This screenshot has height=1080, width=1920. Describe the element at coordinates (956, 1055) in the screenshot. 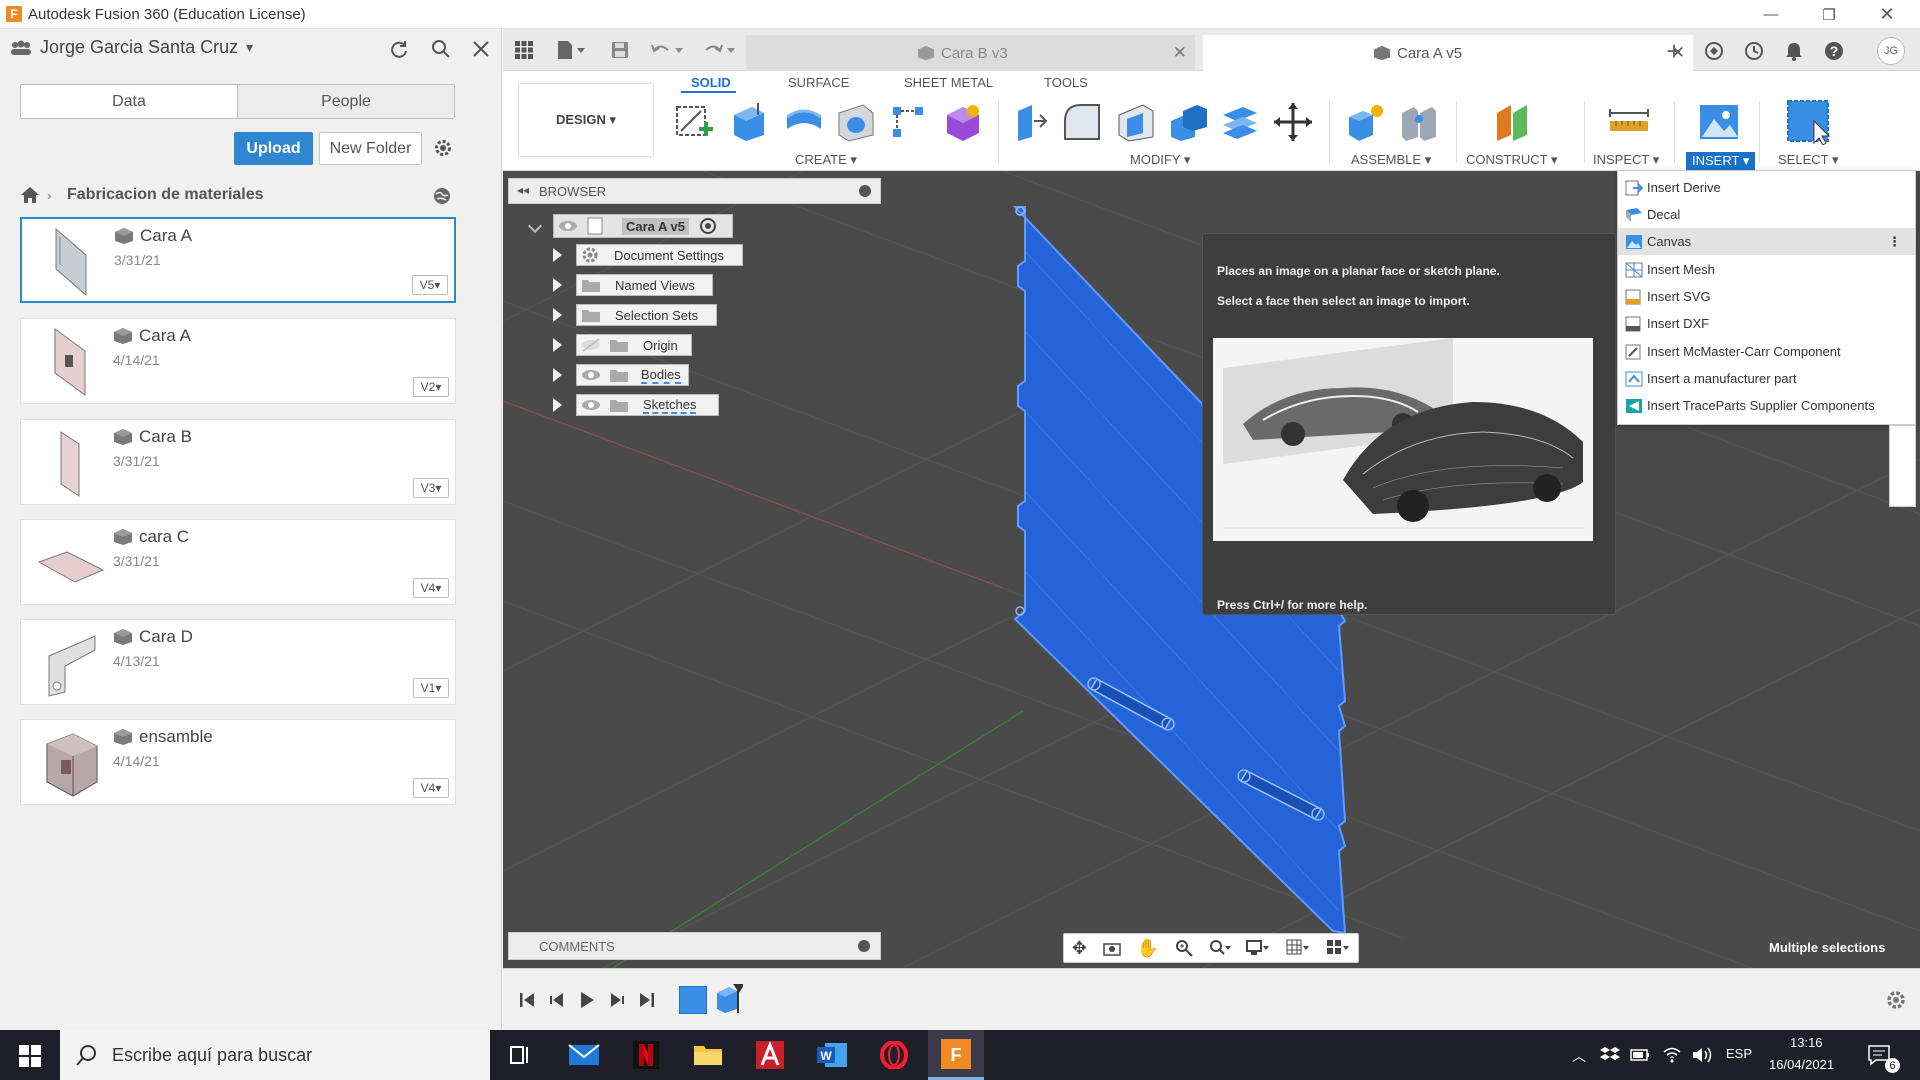

I see `fusion-app-icon: F` at that location.